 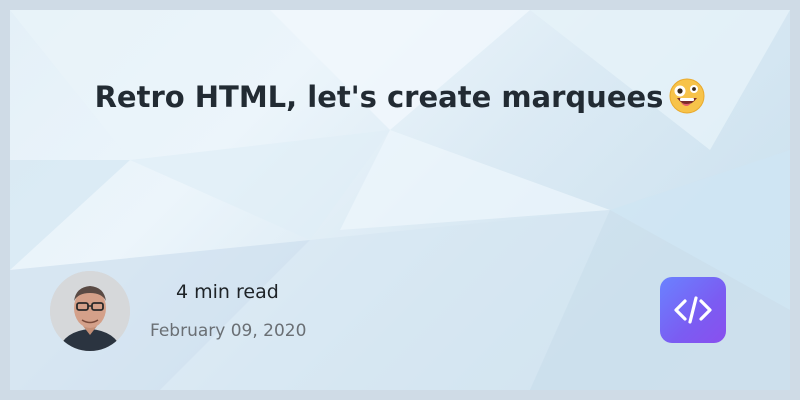 I want to click on author-avatar, so click(x=90, y=311).